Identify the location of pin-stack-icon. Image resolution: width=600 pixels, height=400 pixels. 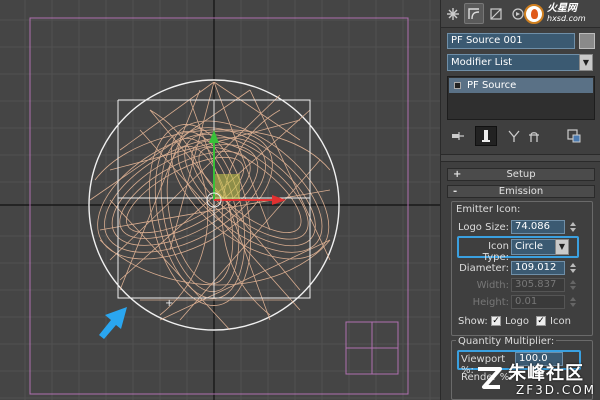
(458, 136).